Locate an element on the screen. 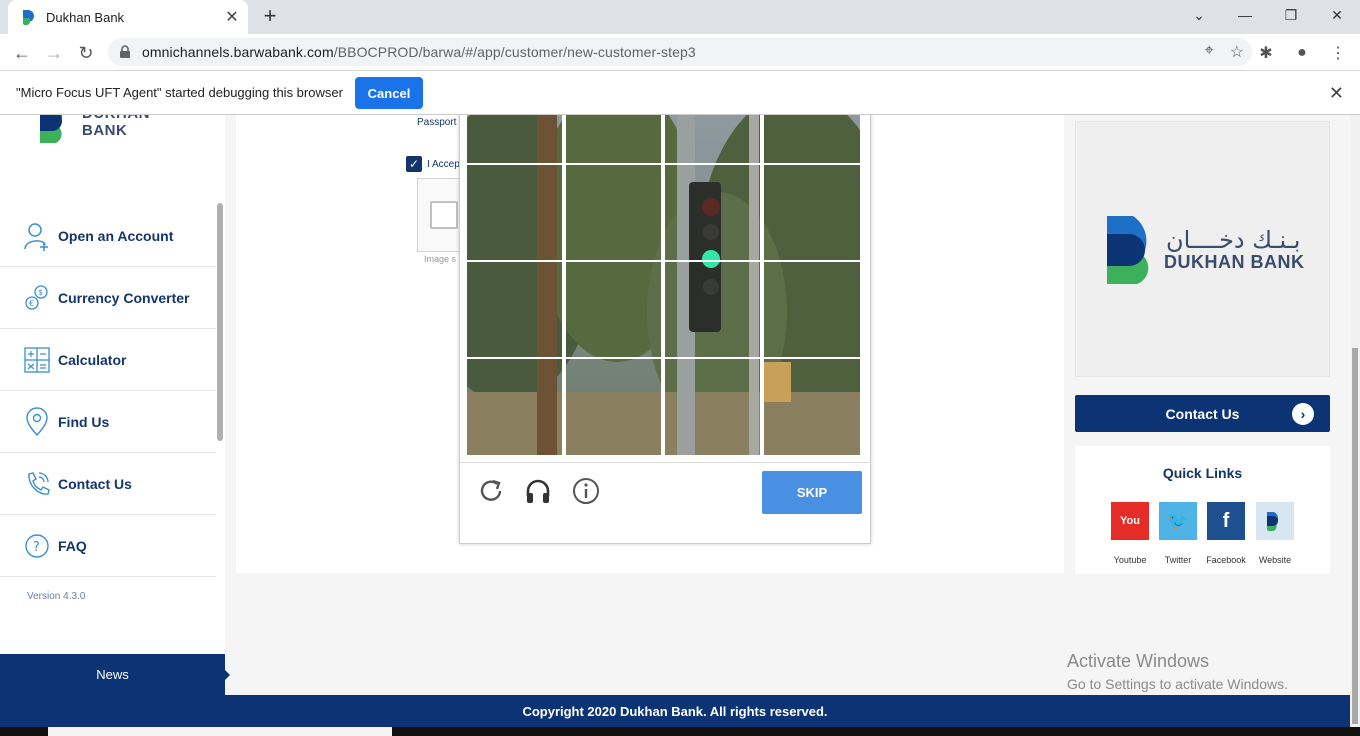  currency-exchange-icon: $€ is located at coordinates (36, 297).